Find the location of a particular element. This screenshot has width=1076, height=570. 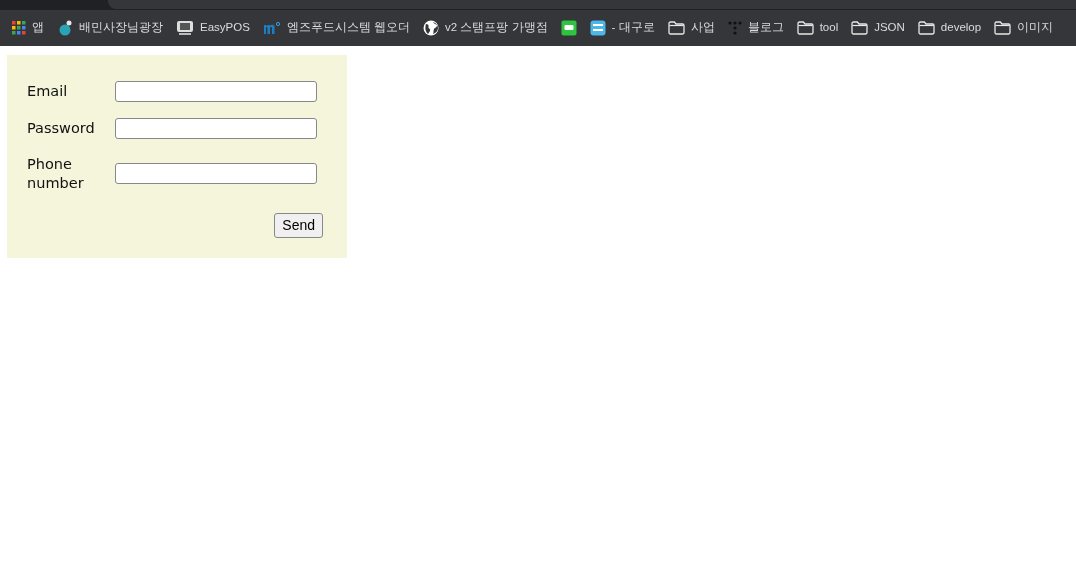

bookmark: 엠즈푸드시스템 웹오더 is located at coordinates (336, 28).